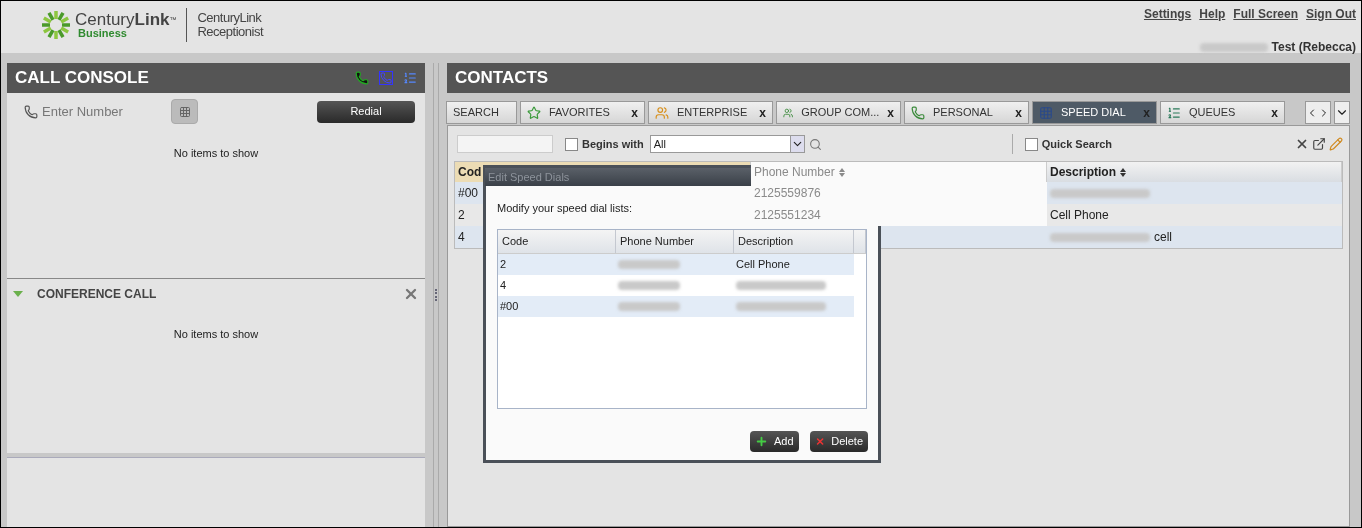 Image resolution: width=1362 pixels, height=528 pixels. I want to click on header-link: Sign Out, so click(1331, 14).